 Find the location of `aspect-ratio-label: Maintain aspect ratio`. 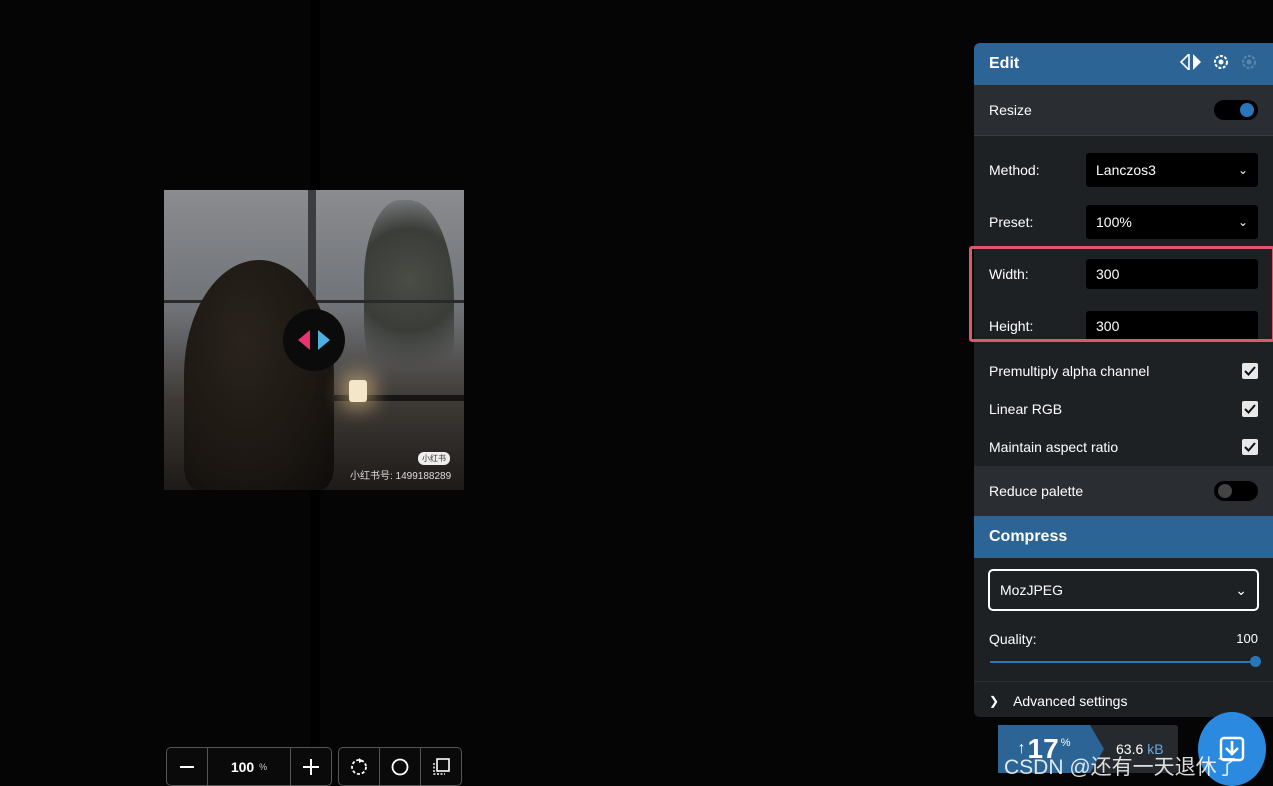

aspect-ratio-label: Maintain aspect ratio is located at coordinates (1054, 447).